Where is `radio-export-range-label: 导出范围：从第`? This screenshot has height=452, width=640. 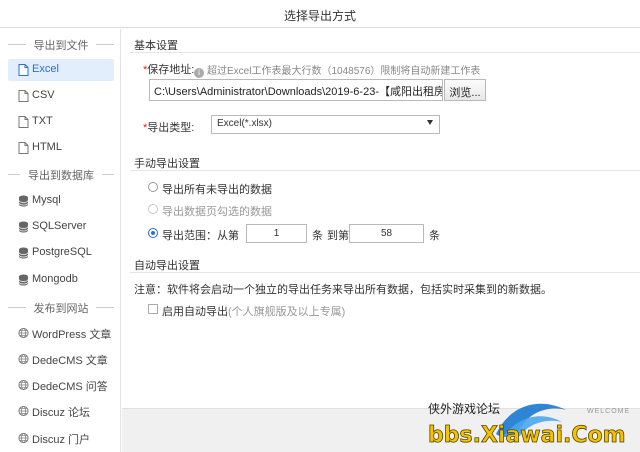 radio-export-range-label: 导出范围：从第 is located at coordinates (200, 235).